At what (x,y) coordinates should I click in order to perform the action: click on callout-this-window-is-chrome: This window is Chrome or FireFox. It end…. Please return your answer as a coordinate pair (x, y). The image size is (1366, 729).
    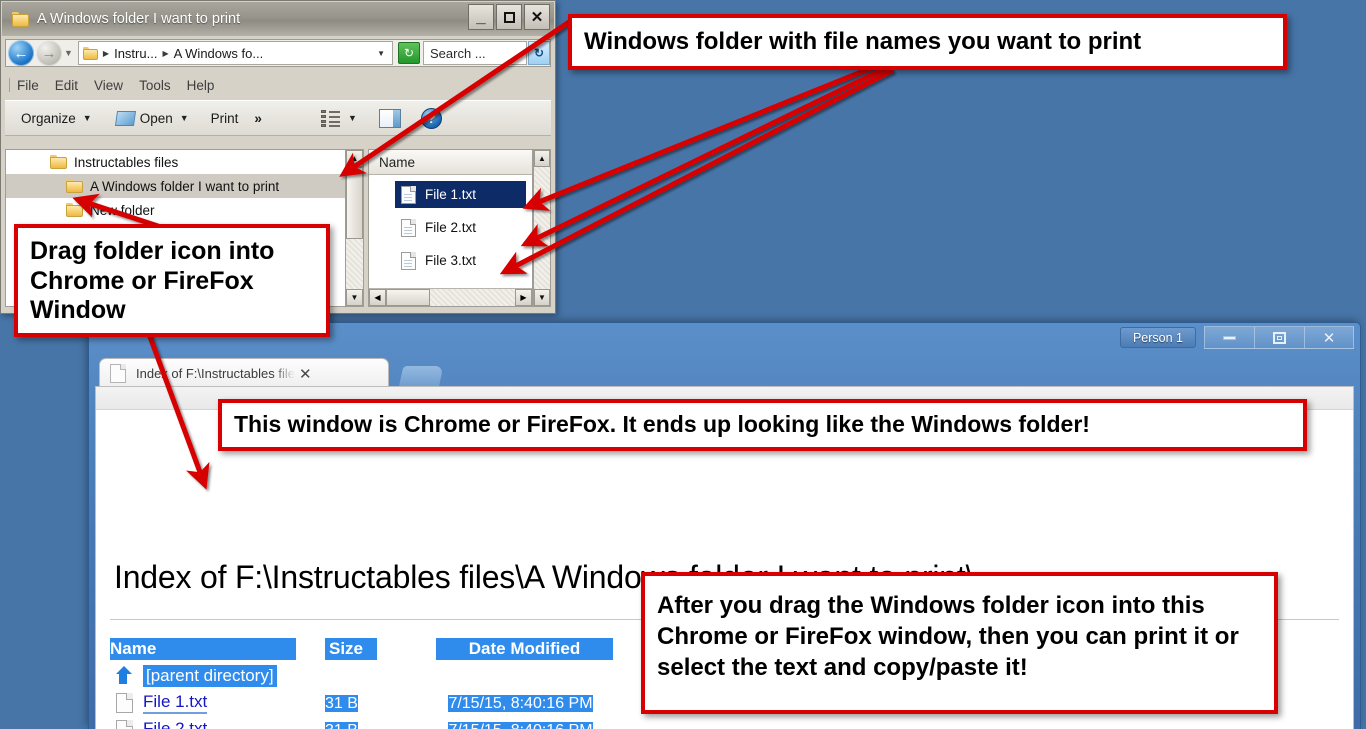
    Looking at the image, I should click on (762, 425).